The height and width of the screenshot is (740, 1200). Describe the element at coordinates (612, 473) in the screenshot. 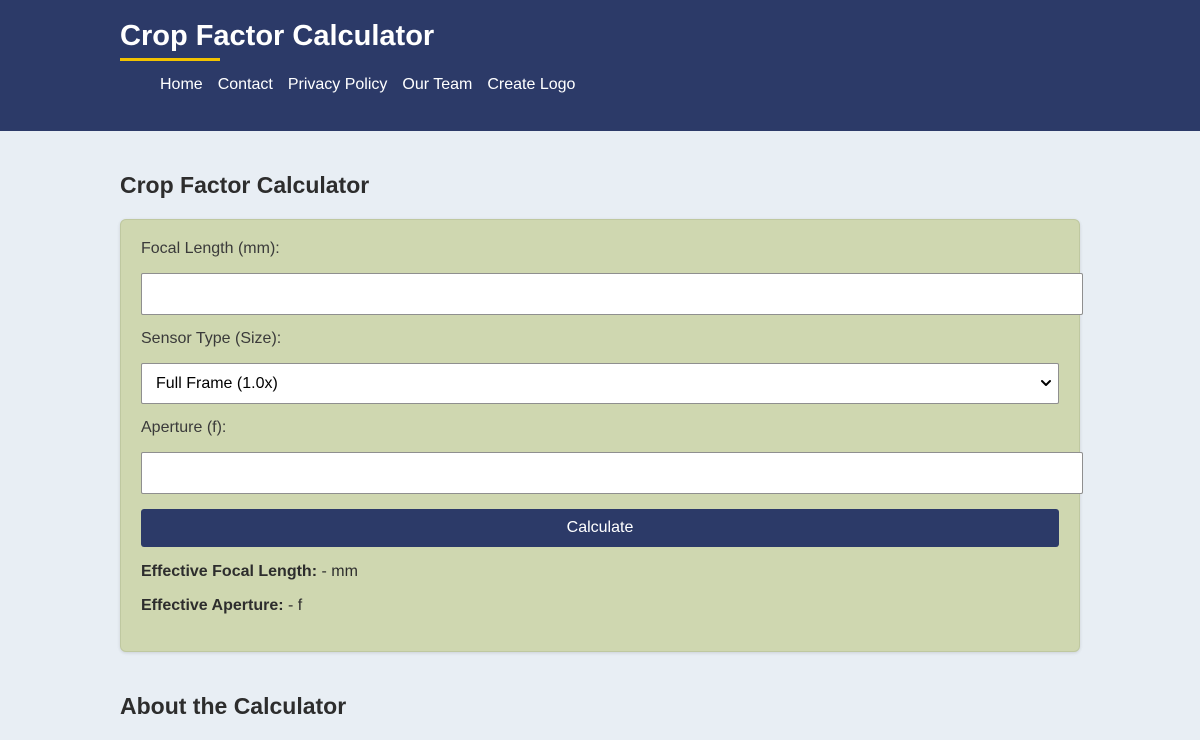

I see `aperture-input` at that location.